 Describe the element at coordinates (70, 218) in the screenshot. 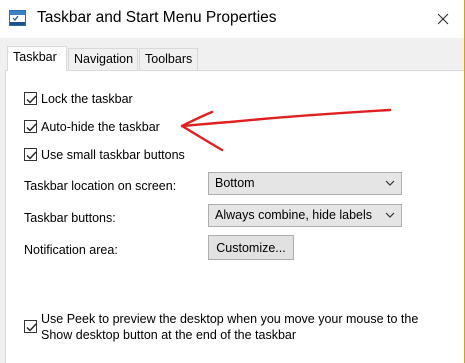

I see `taskbar-buttons-label: Taskbar buttons:` at that location.